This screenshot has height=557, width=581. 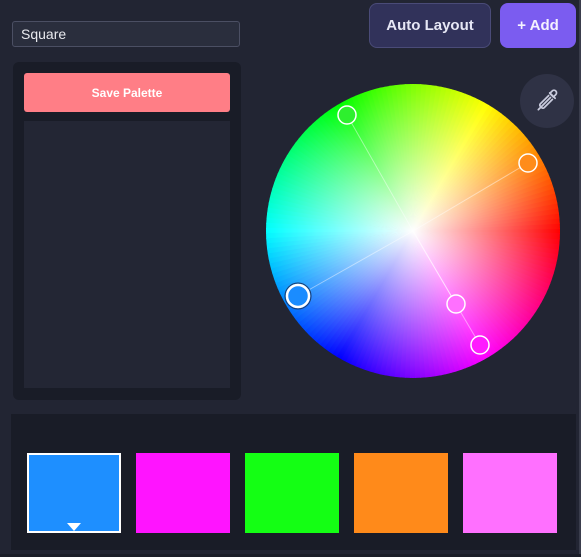 I want to click on auto-layout-label: Auto Layout, so click(x=430, y=25).